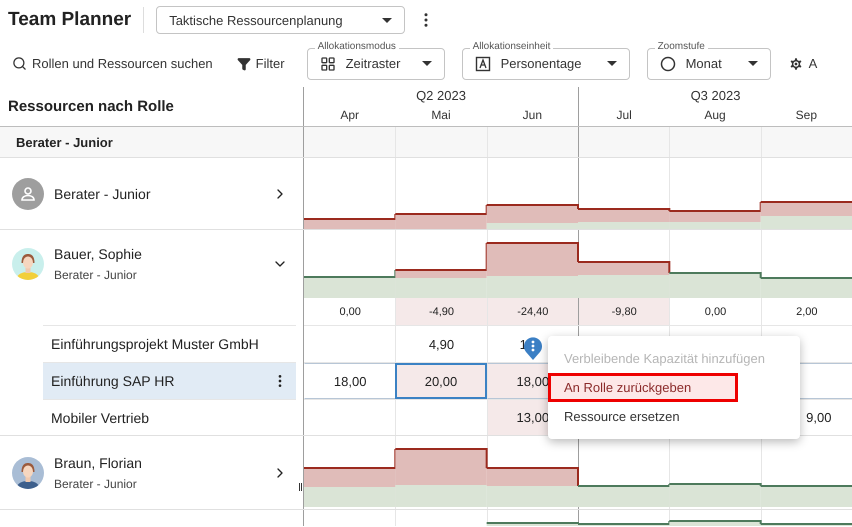 The height and width of the screenshot is (527, 852). I want to click on dropdown-select: Monat, so click(708, 64).